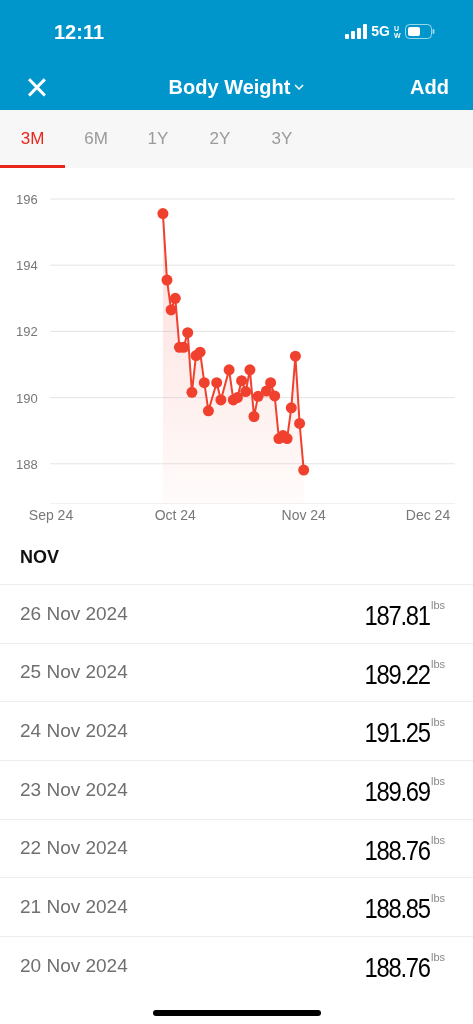 This screenshot has width=473, height=1024. Describe the element at coordinates (27, 332) in the screenshot. I see `y-tick-label: 192` at that location.